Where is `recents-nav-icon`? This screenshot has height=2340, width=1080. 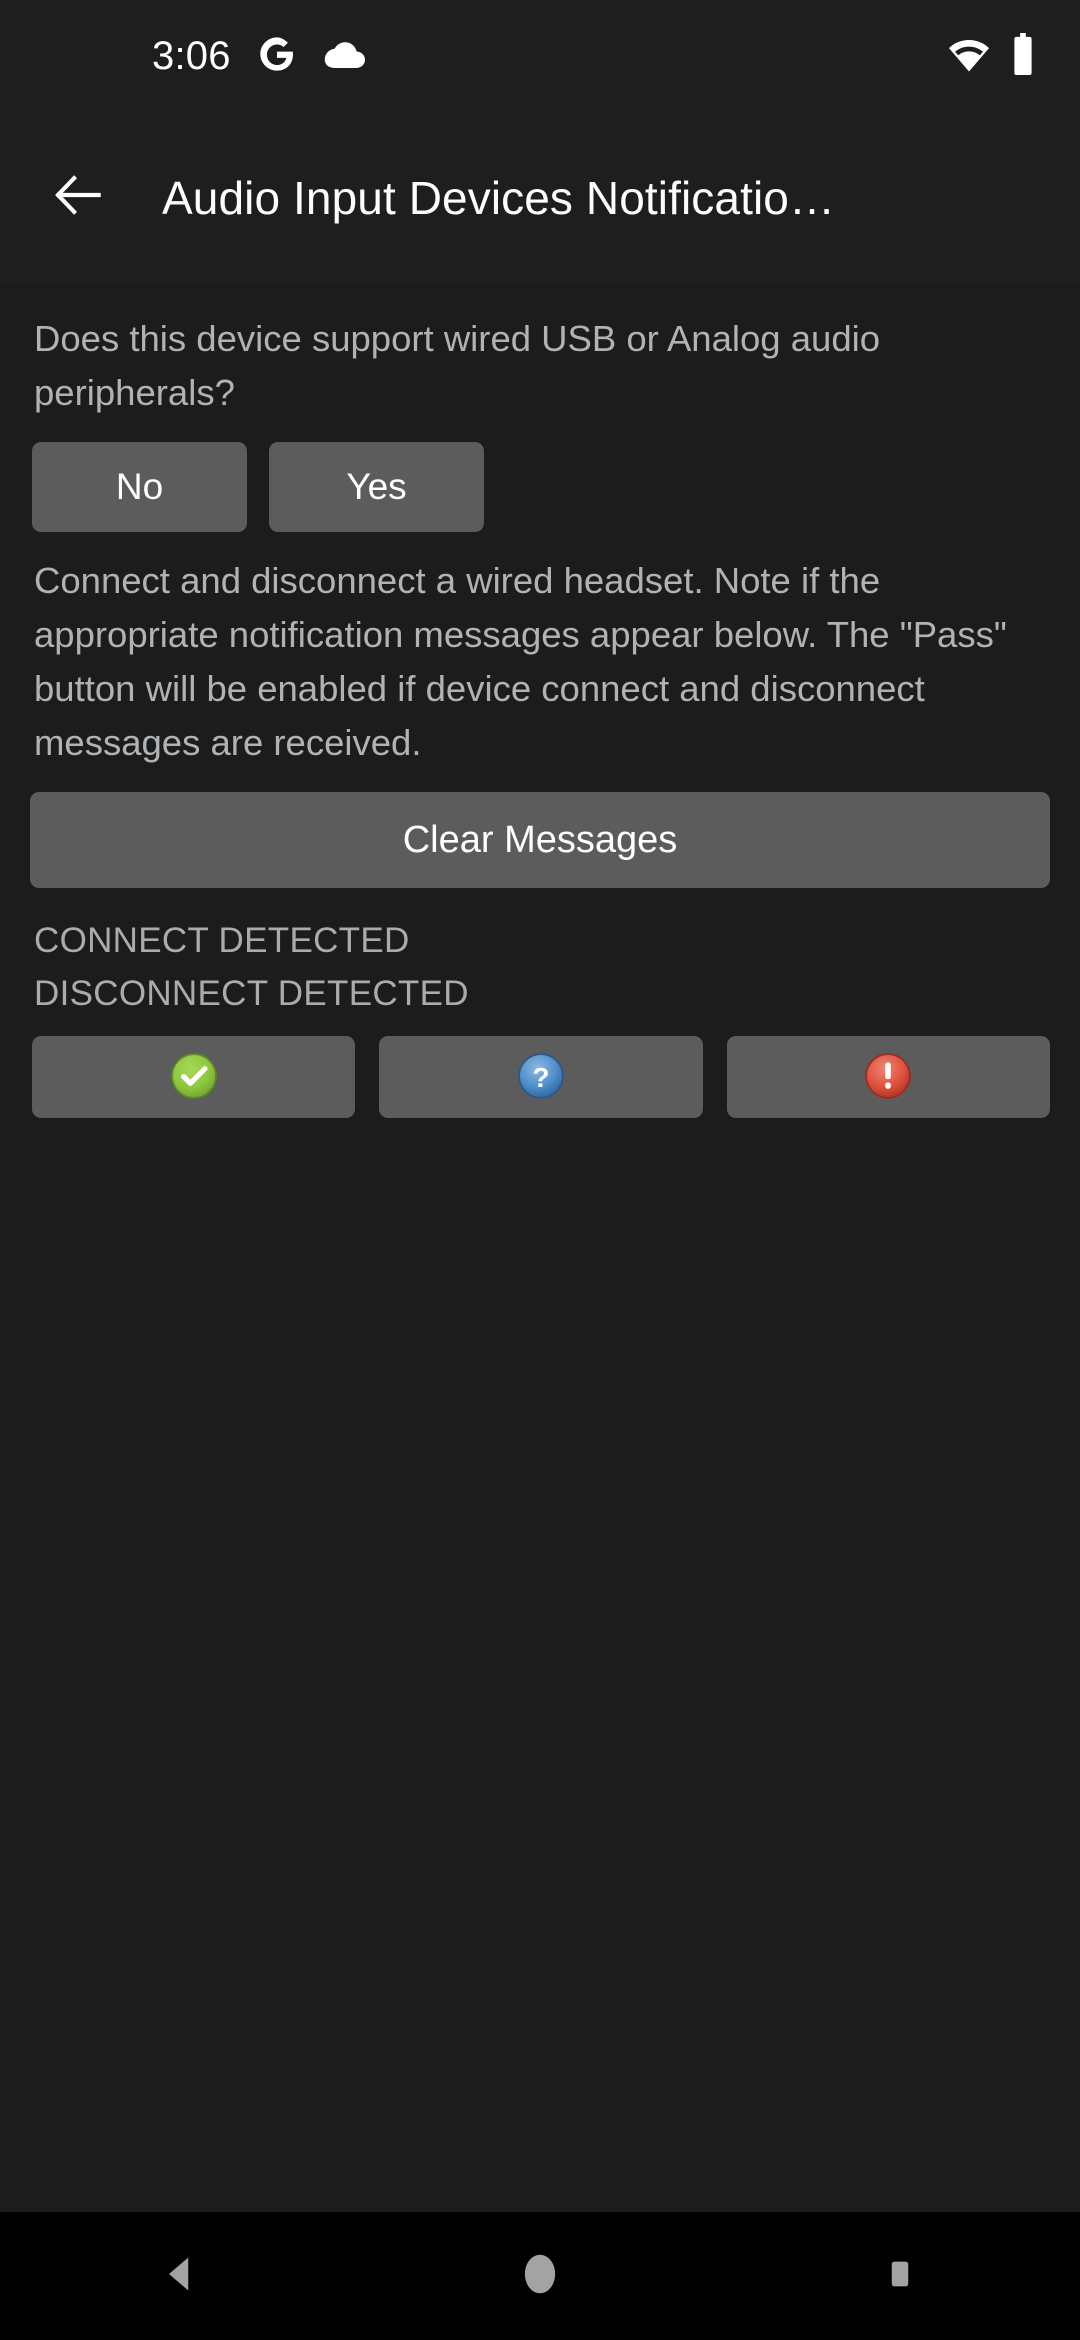 recents-nav-icon is located at coordinates (900, 2276).